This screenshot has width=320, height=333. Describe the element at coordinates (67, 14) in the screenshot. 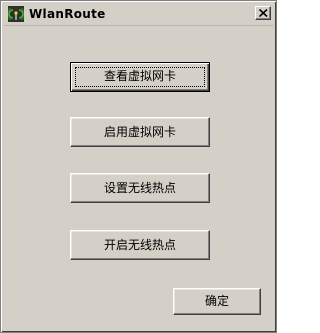

I see `window-title: WlanRoute` at that location.